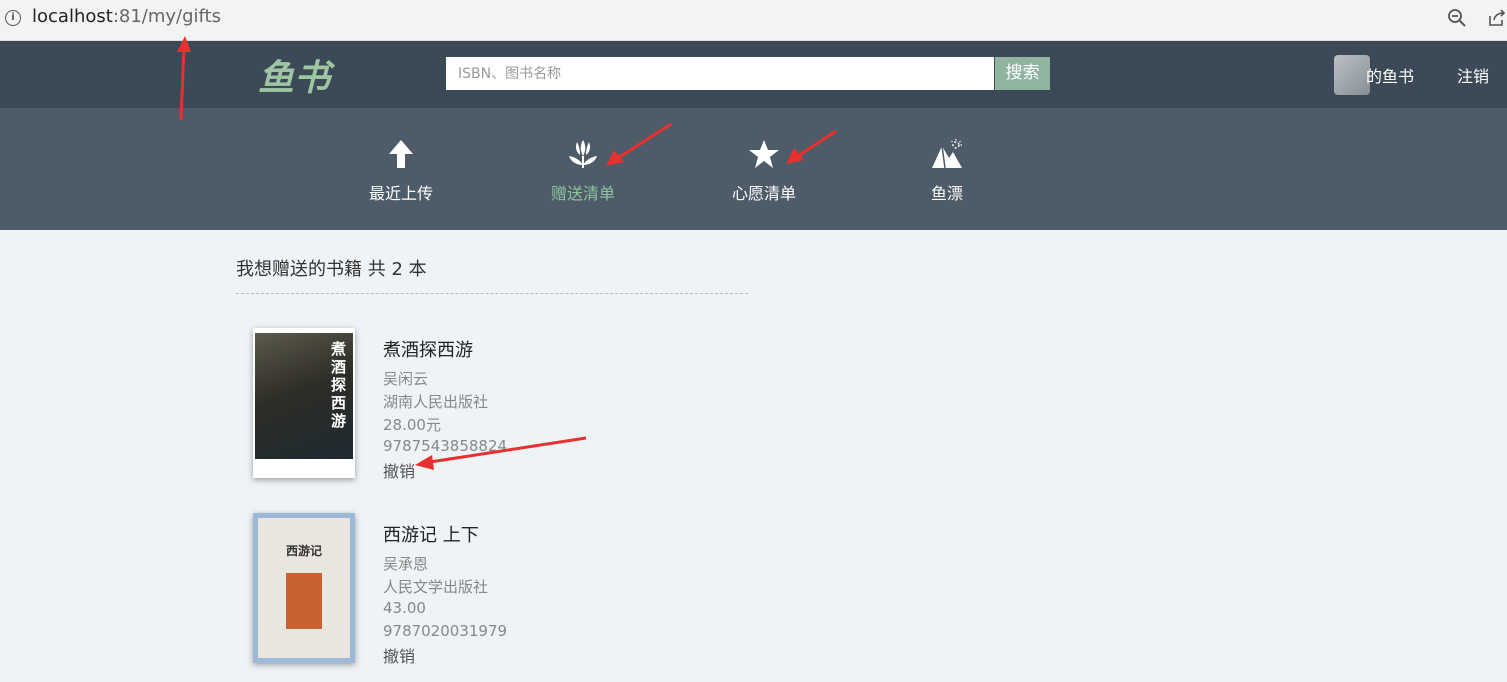  Describe the element at coordinates (720, 73) in the screenshot. I see `search-input` at that location.